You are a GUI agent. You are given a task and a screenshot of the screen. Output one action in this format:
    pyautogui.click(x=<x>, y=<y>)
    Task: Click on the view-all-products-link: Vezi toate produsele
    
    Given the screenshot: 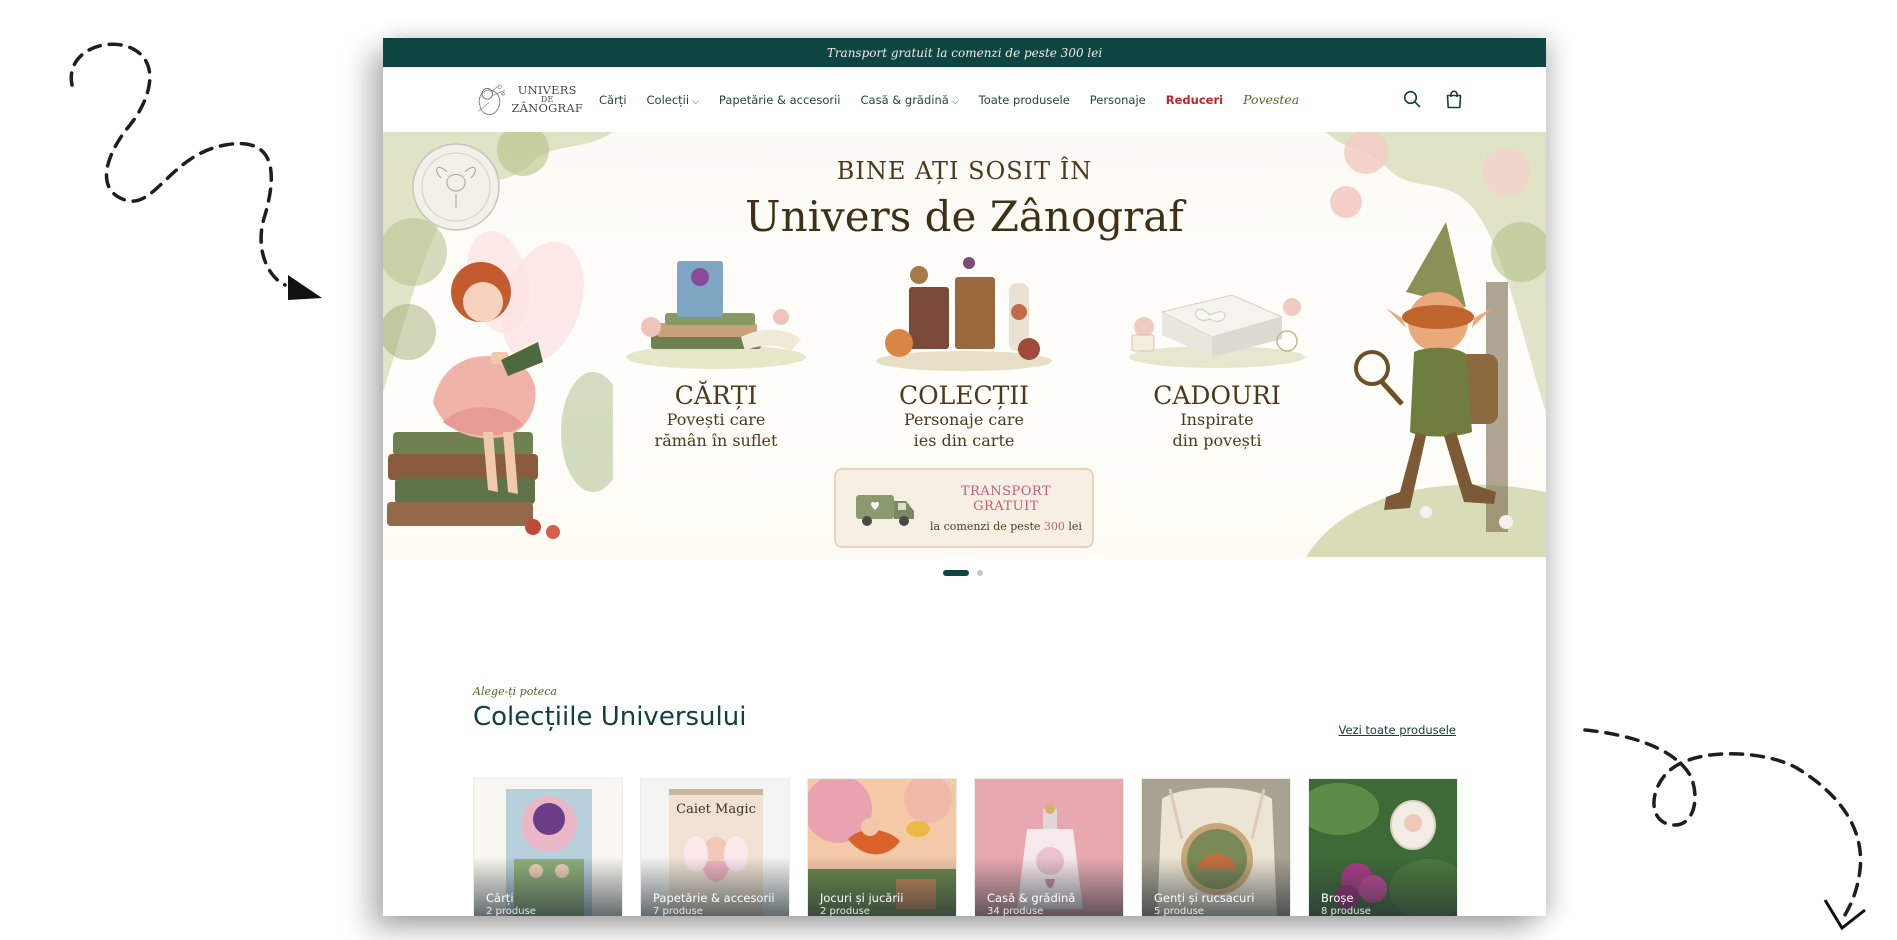 What is the action you would take?
    pyautogui.click(x=1397, y=730)
    